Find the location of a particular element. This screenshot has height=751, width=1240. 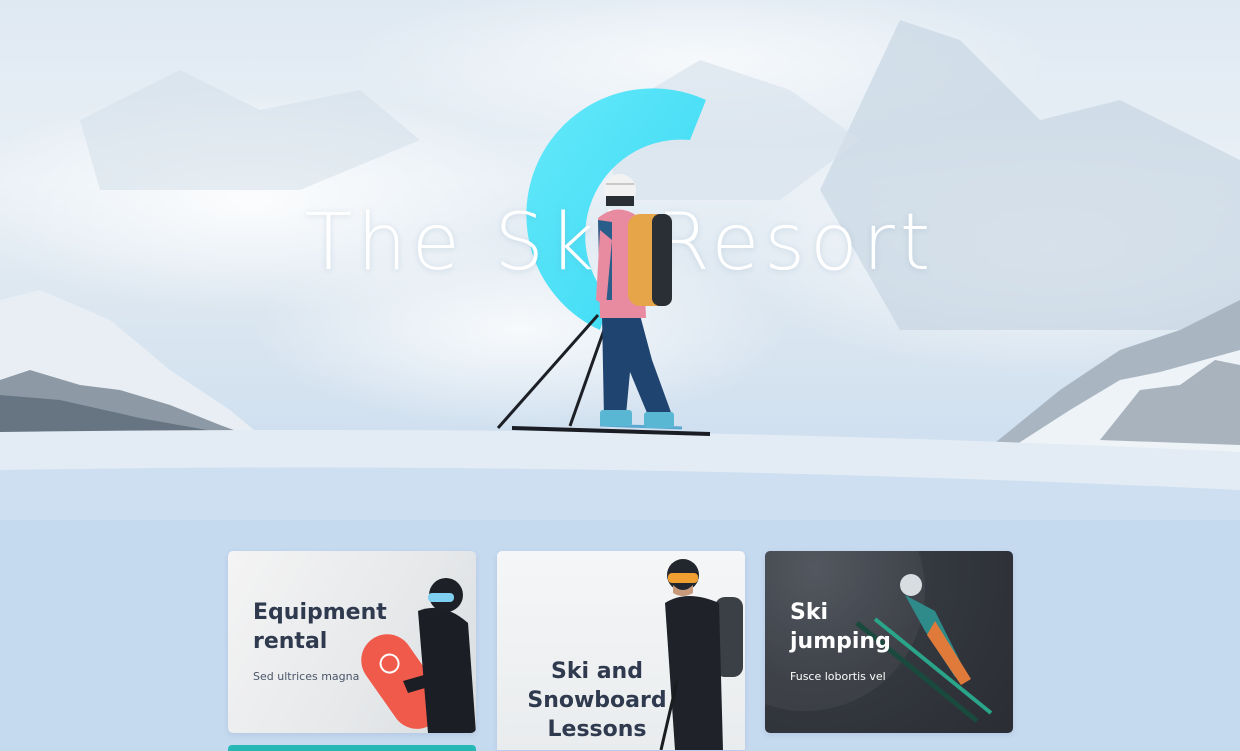

card-title: Ski and Snowboard Lessons is located at coordinates (597, 700).